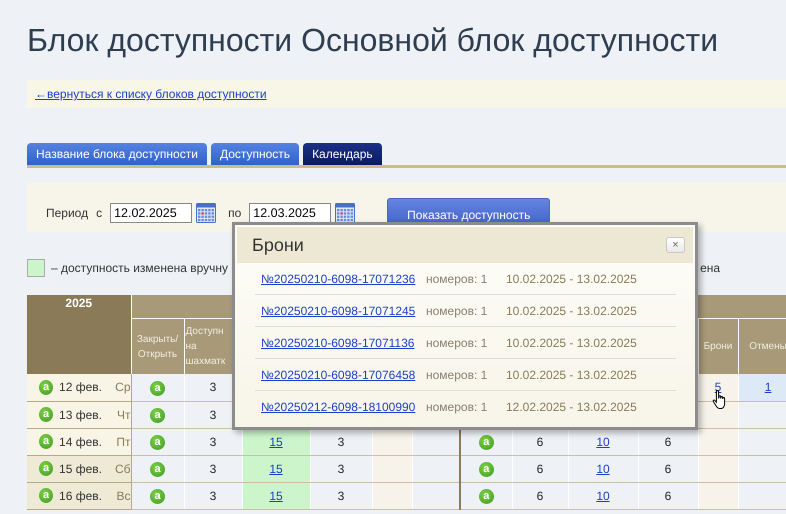  What do you see at coordinates (139, 267) in the screenshot?
I see `legend-text: – доступность изменена вручну` at bounding box center [139, 267].